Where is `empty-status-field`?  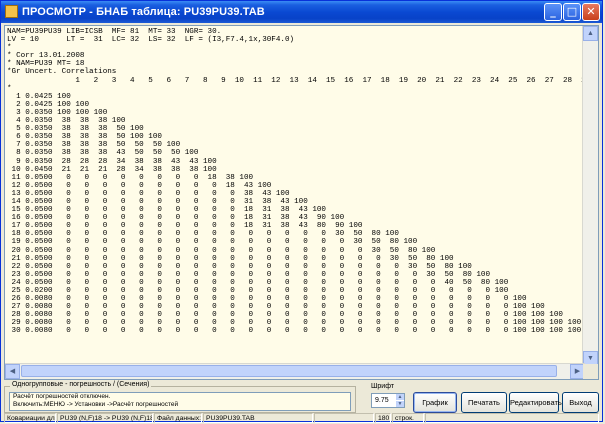
empty-status-field is located at coordinates (344, 418).